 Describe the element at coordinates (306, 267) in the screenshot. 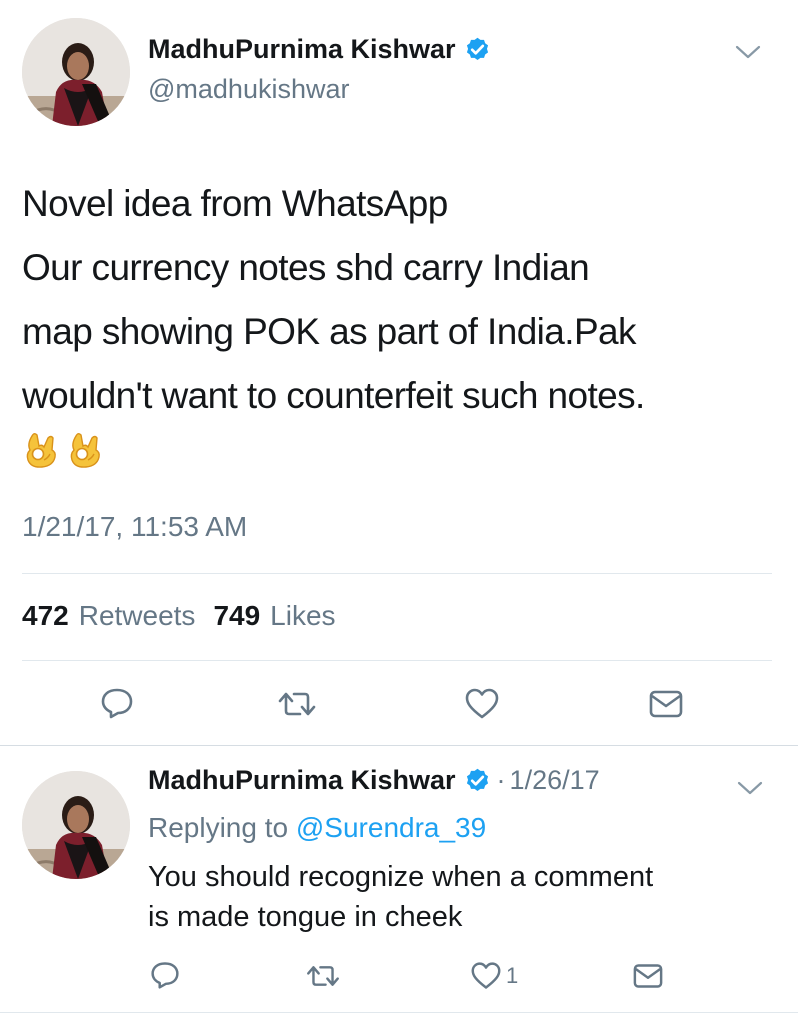

I see `tweet-text-line: Our currency notes shd carry Indian` at that location.